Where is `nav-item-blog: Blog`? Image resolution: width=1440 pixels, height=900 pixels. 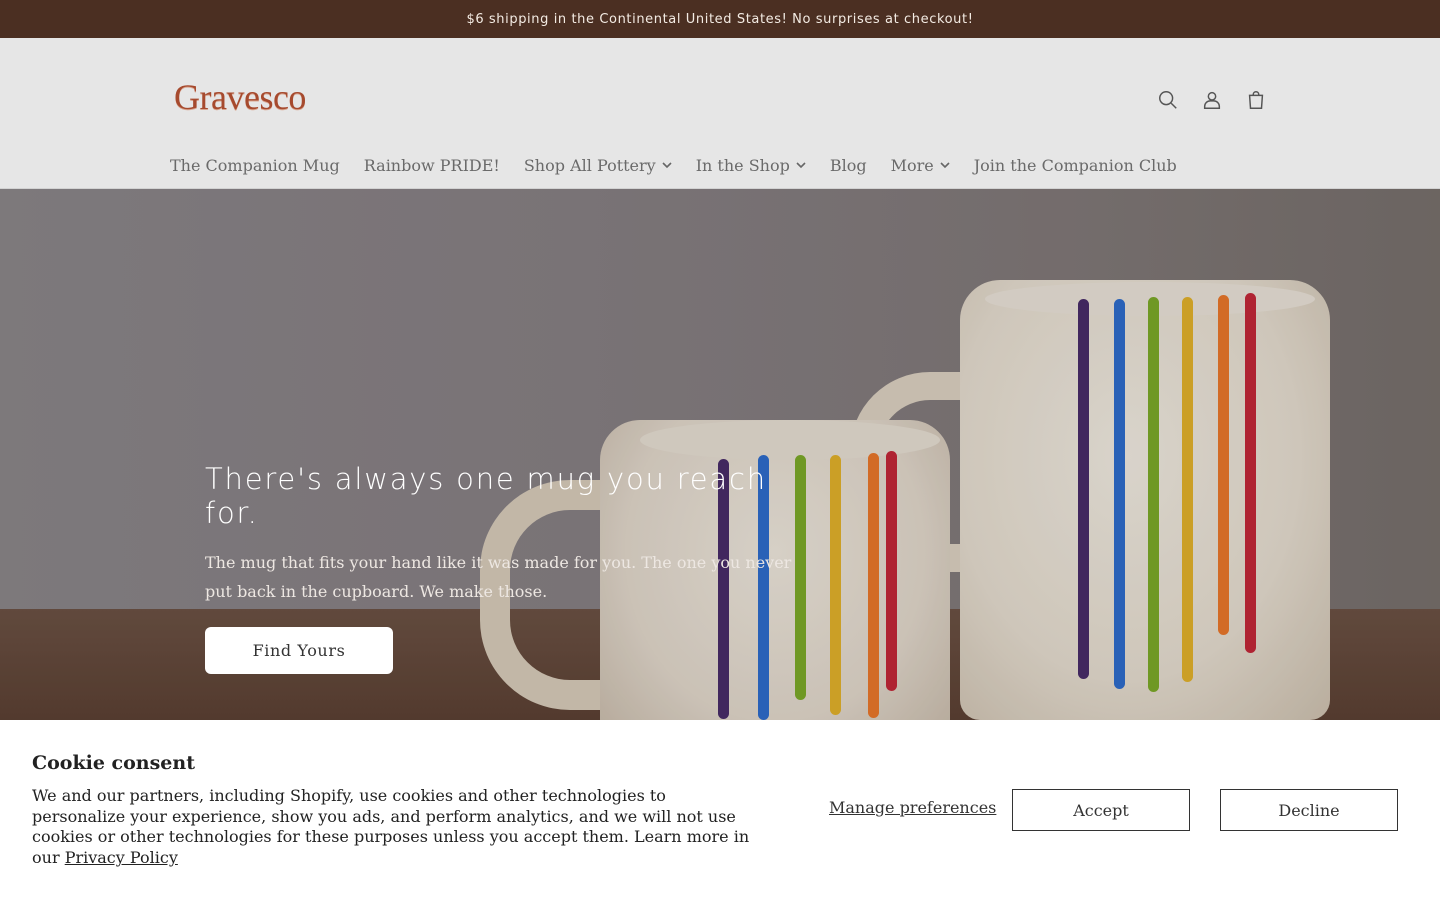 nav-item-blog: Blog is located at coordinates (848, 165).